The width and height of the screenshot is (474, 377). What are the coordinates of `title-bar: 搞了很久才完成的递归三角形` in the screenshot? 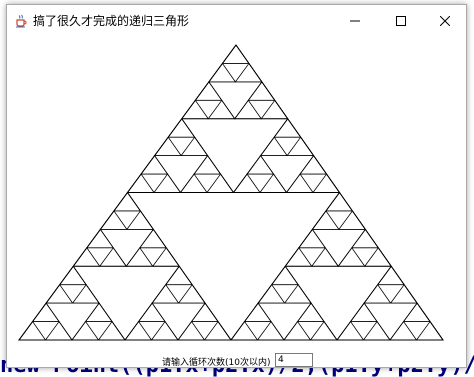 It's located at (236, 20).